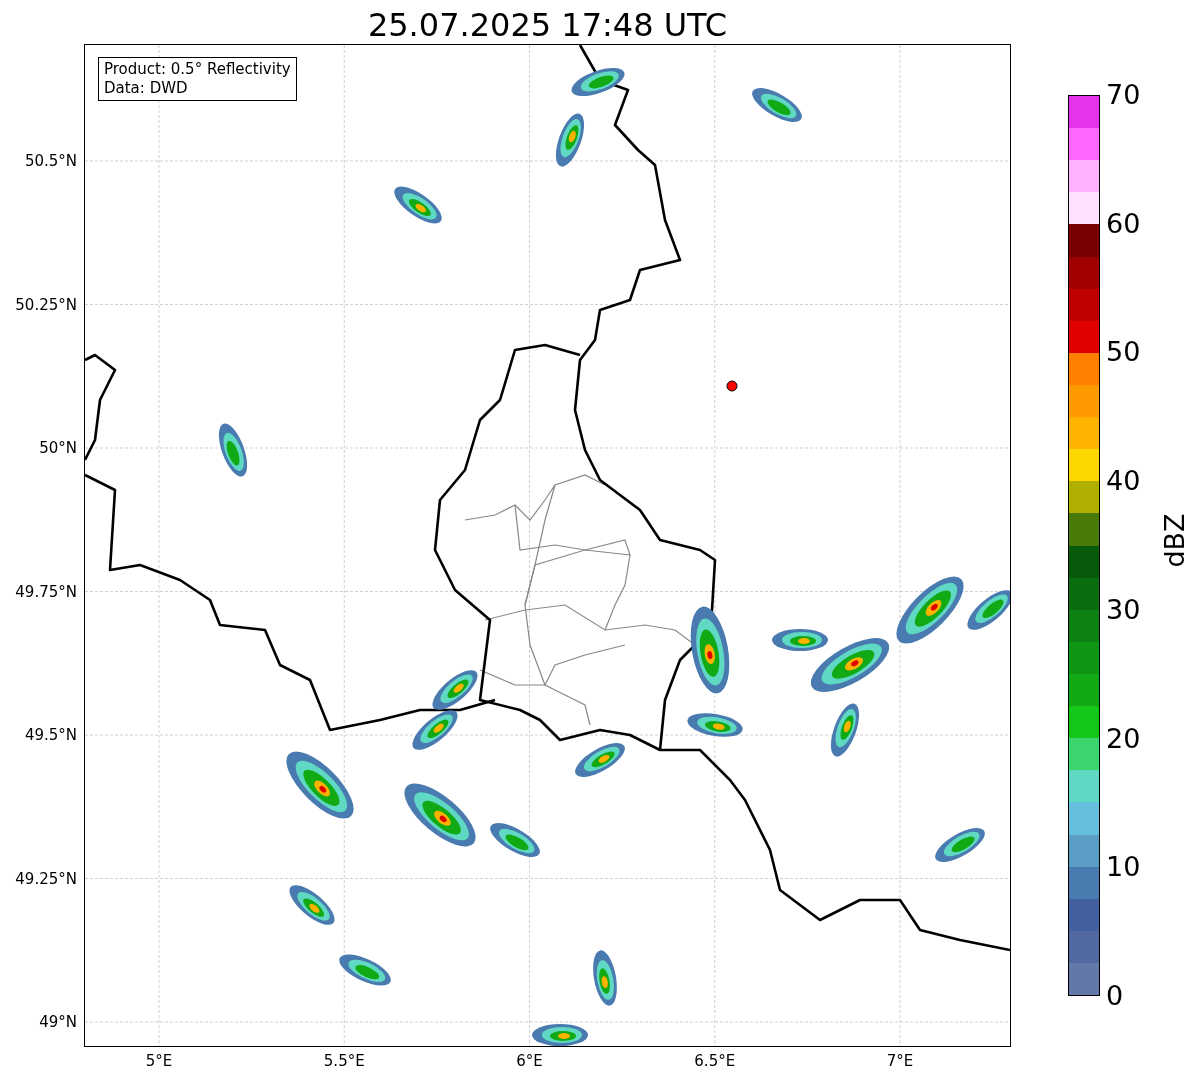  I want to click on radar-site-marker, so click(732, 386).